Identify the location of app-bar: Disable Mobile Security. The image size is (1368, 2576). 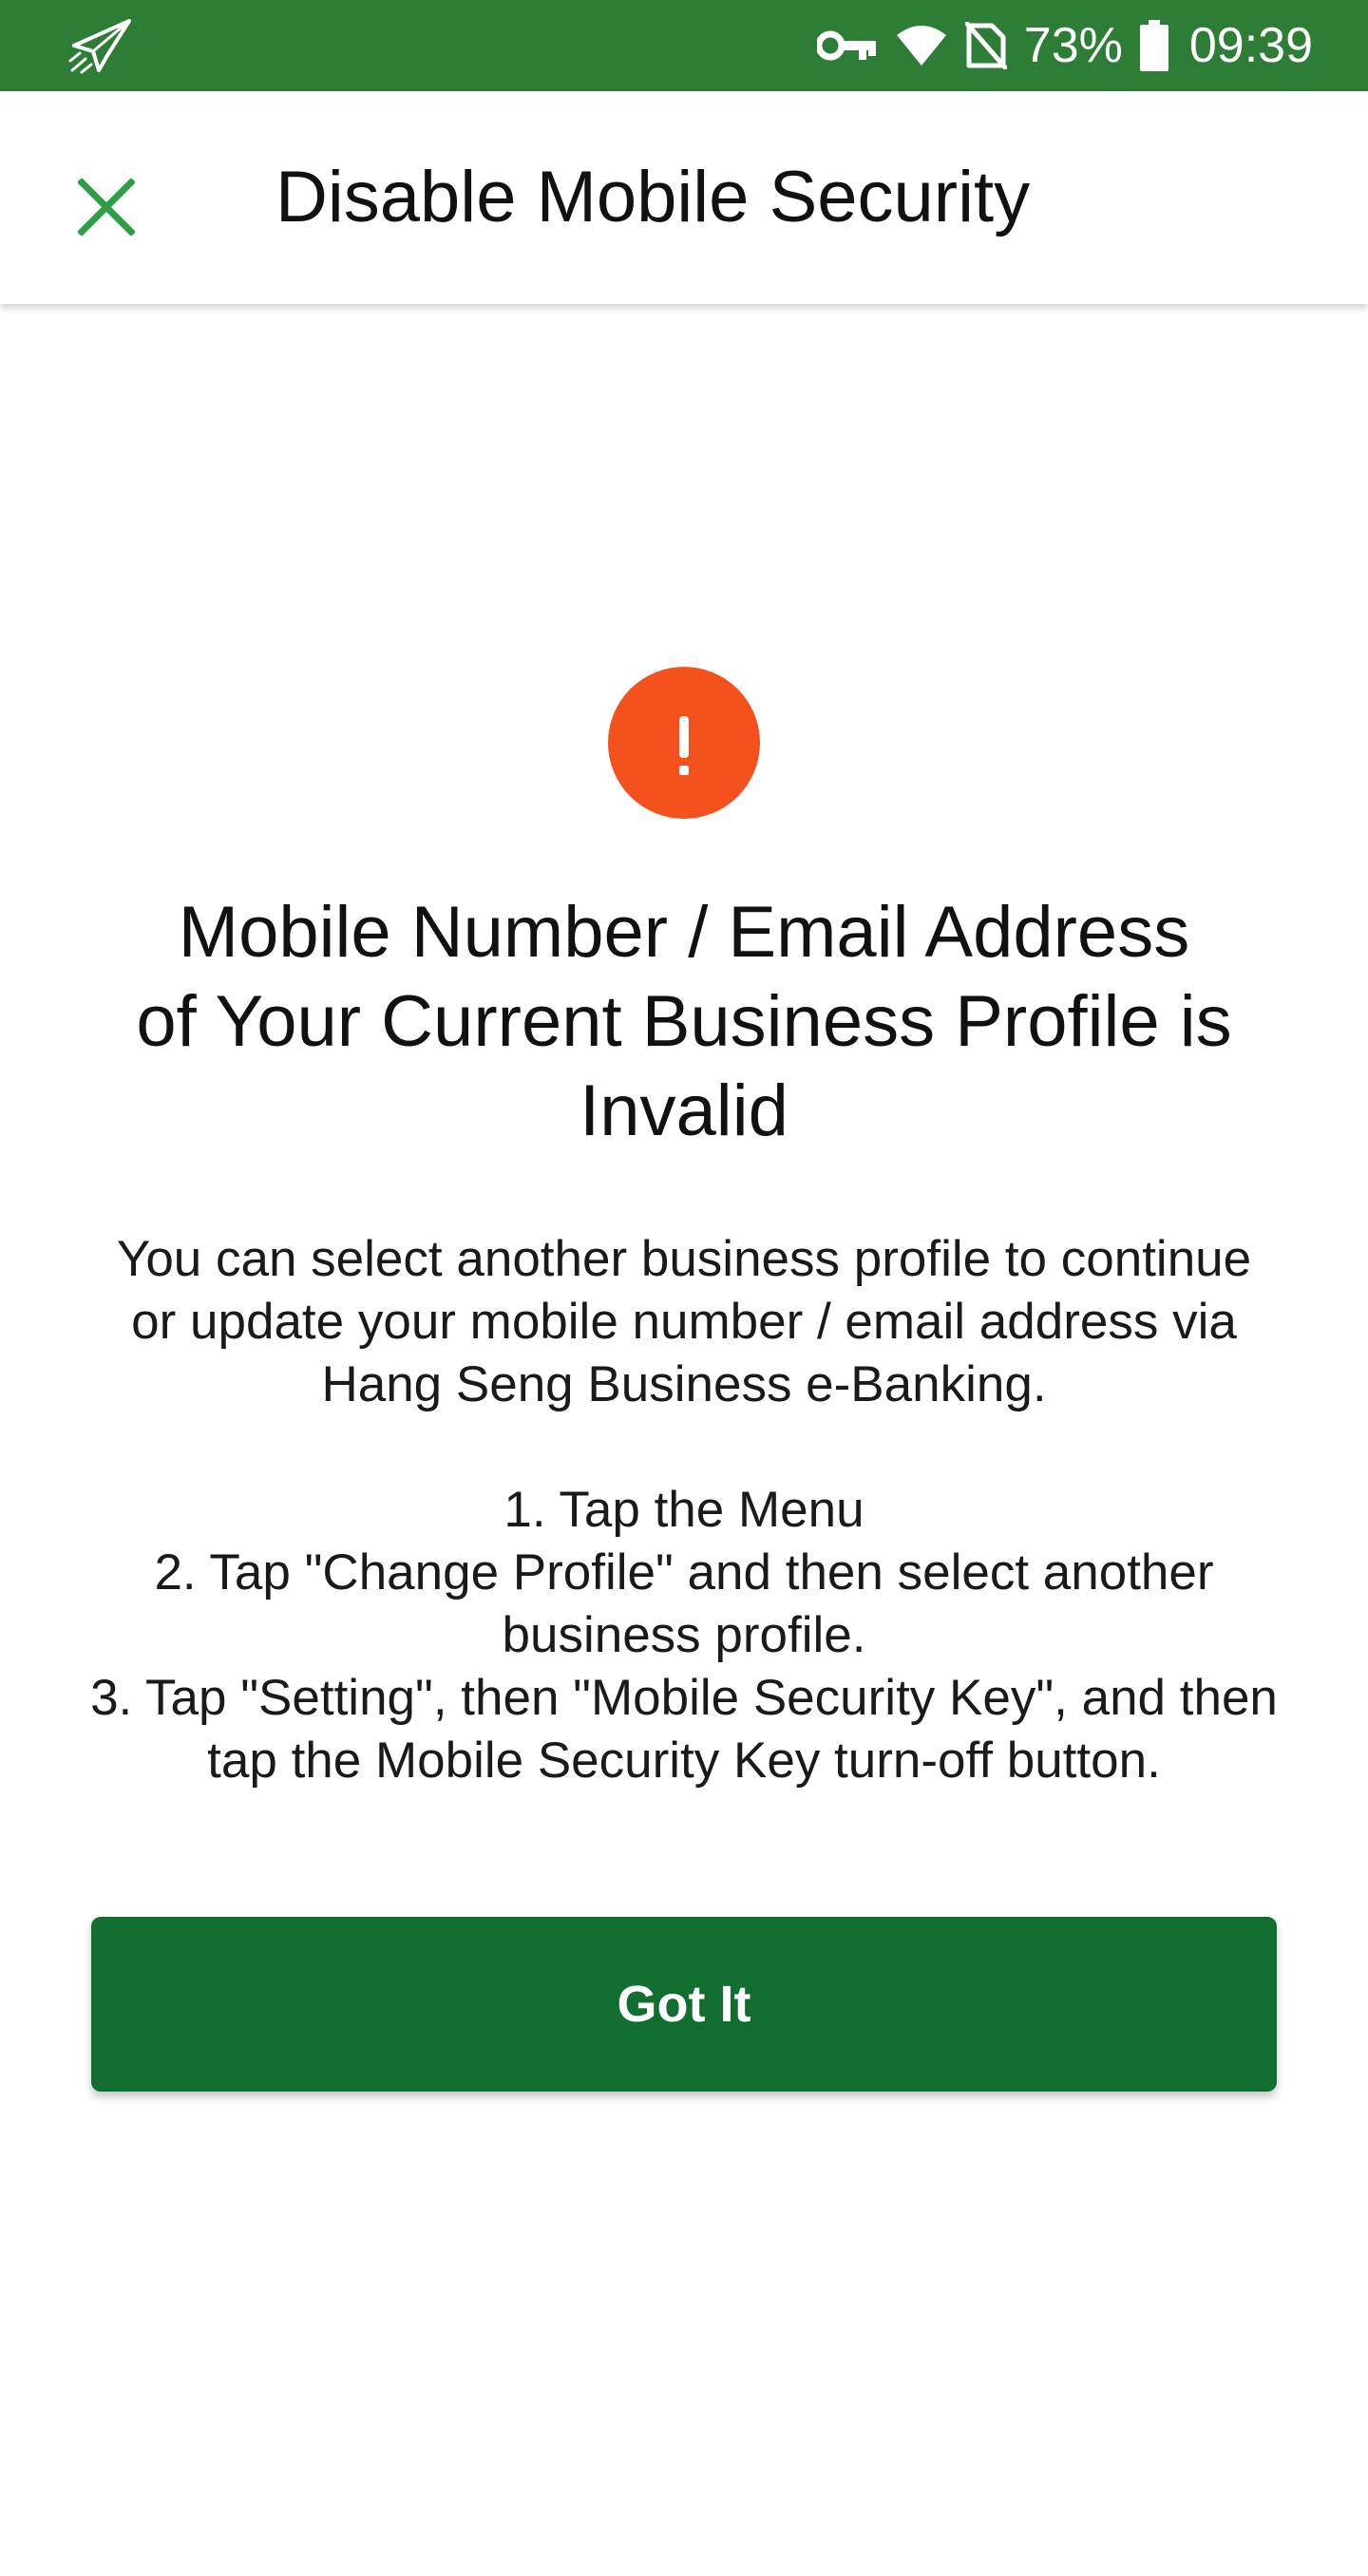
(684, 197).